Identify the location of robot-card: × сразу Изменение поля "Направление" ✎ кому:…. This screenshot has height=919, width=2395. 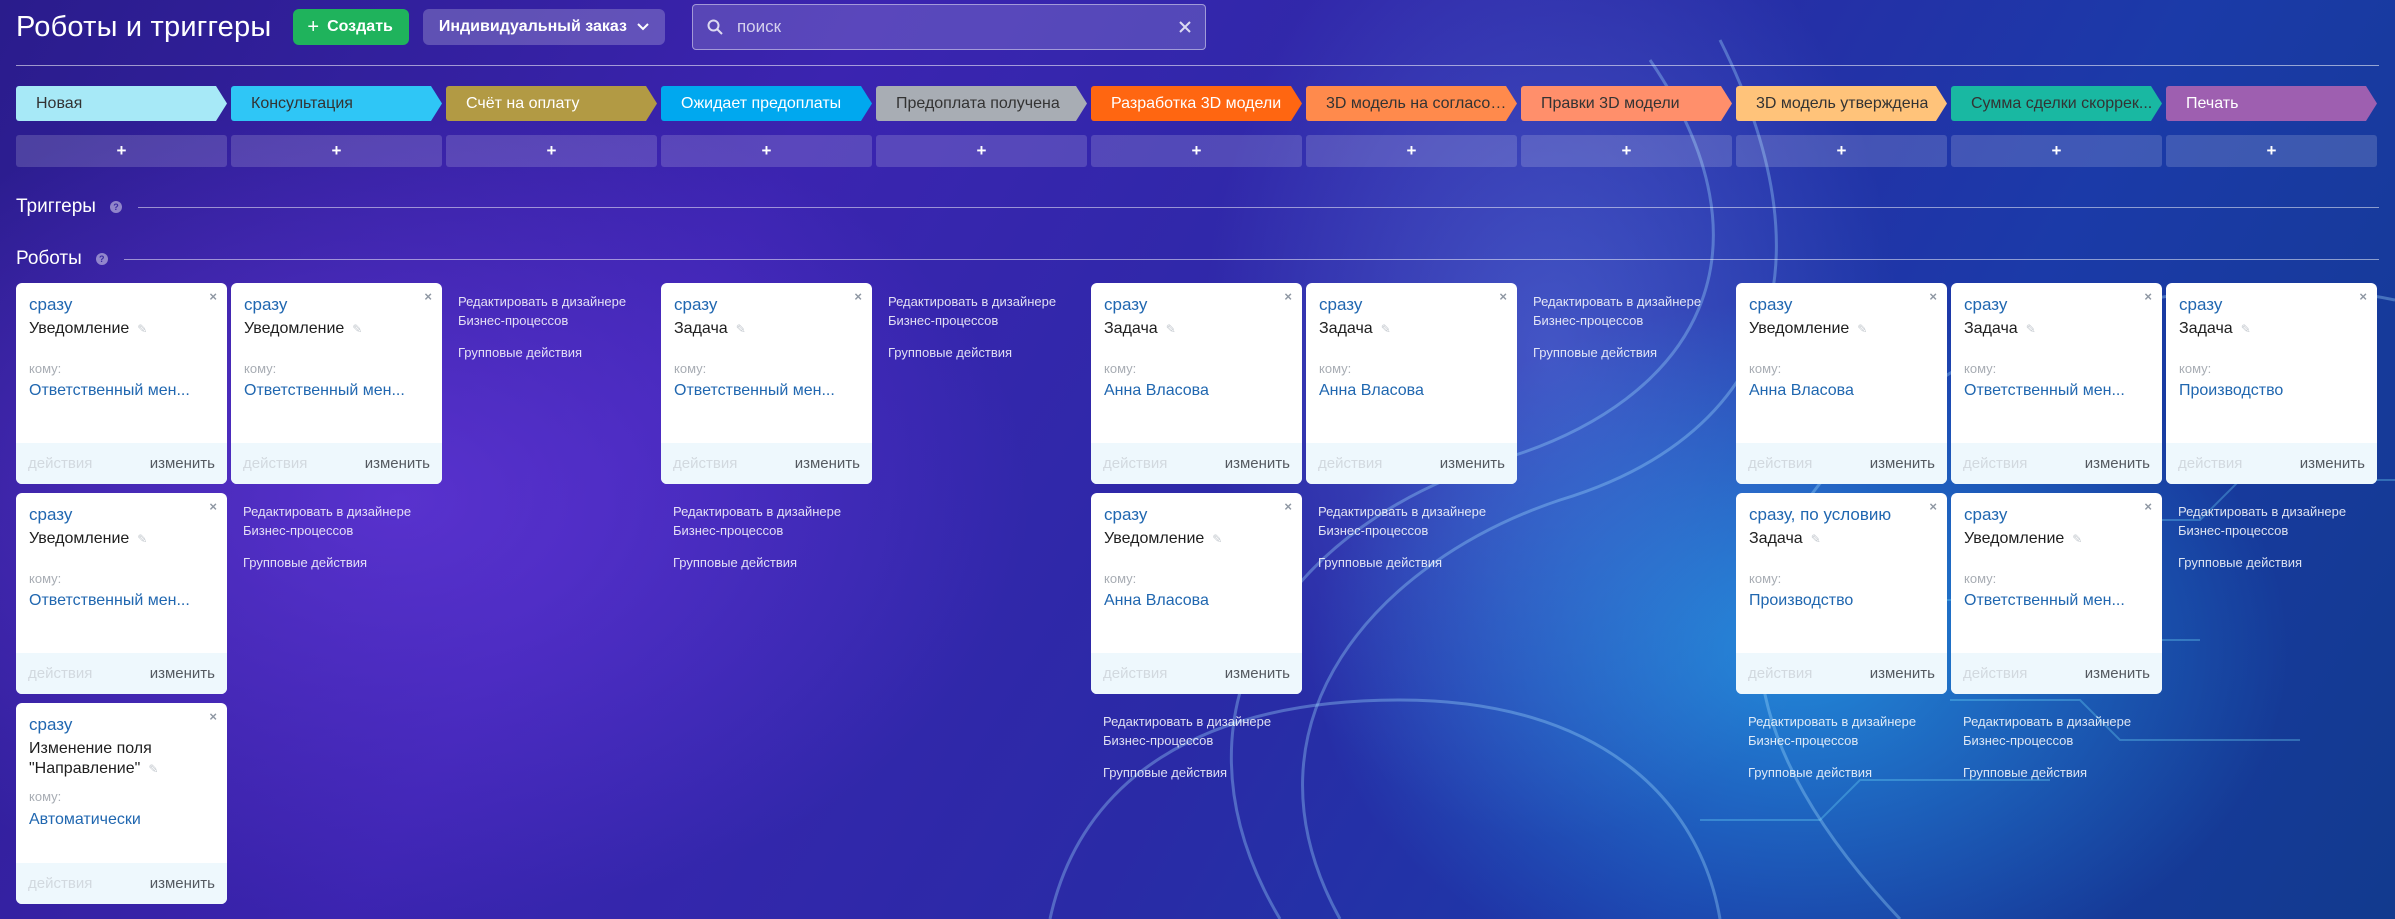
(121, 803).